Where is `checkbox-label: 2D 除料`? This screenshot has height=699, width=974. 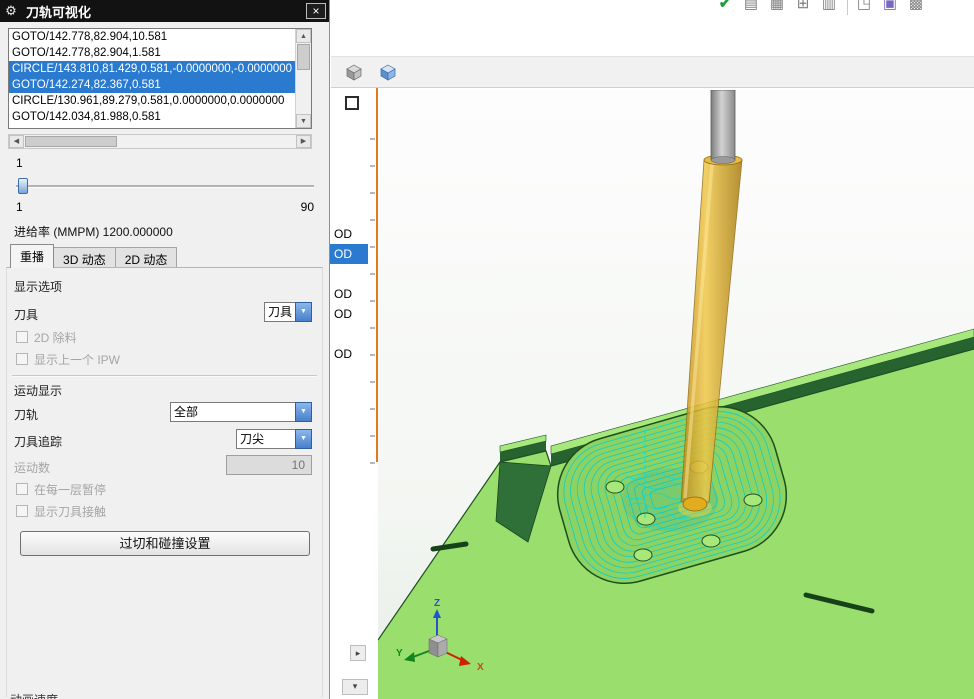 checkbox-label: 2D 除料 is located at coordinates (55, 337).